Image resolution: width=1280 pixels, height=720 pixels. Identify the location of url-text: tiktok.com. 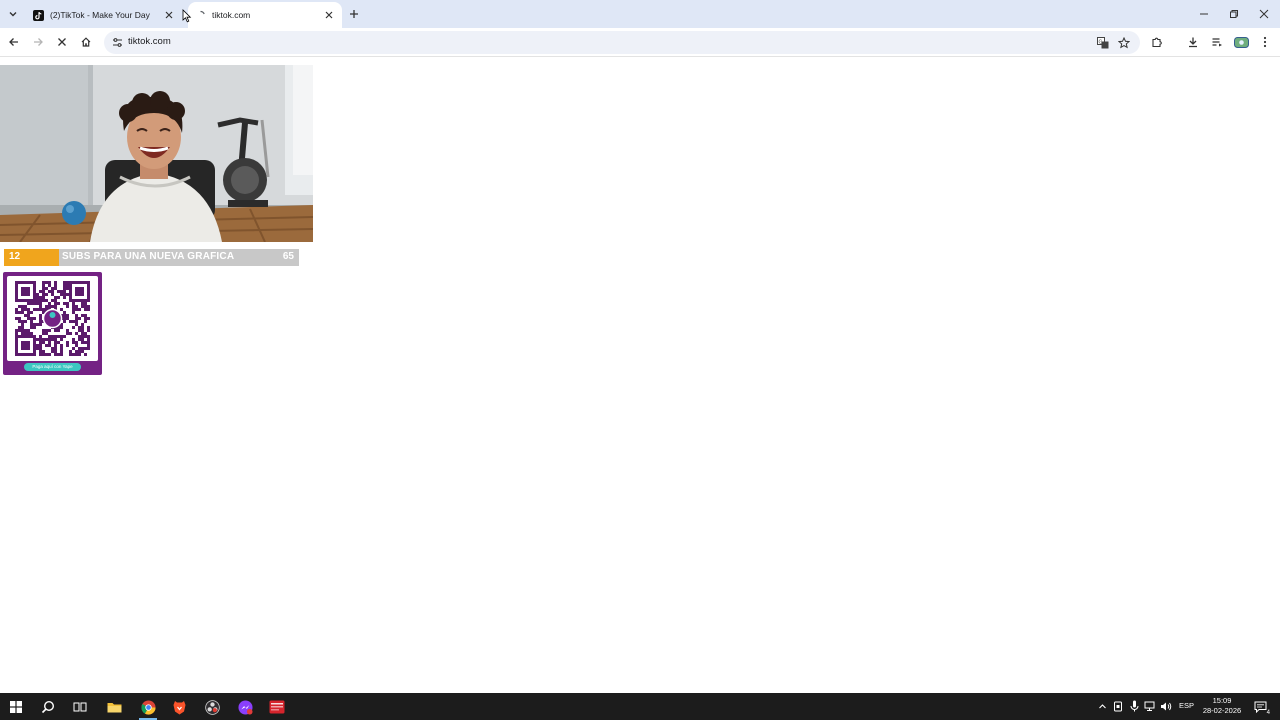
(149, 41).